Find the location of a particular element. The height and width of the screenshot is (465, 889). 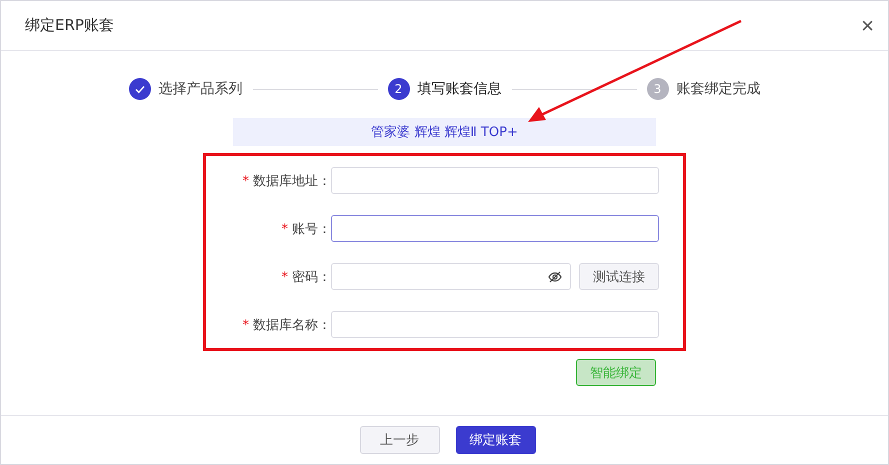

field-label: 账号： is located at coordinates (311, 229).